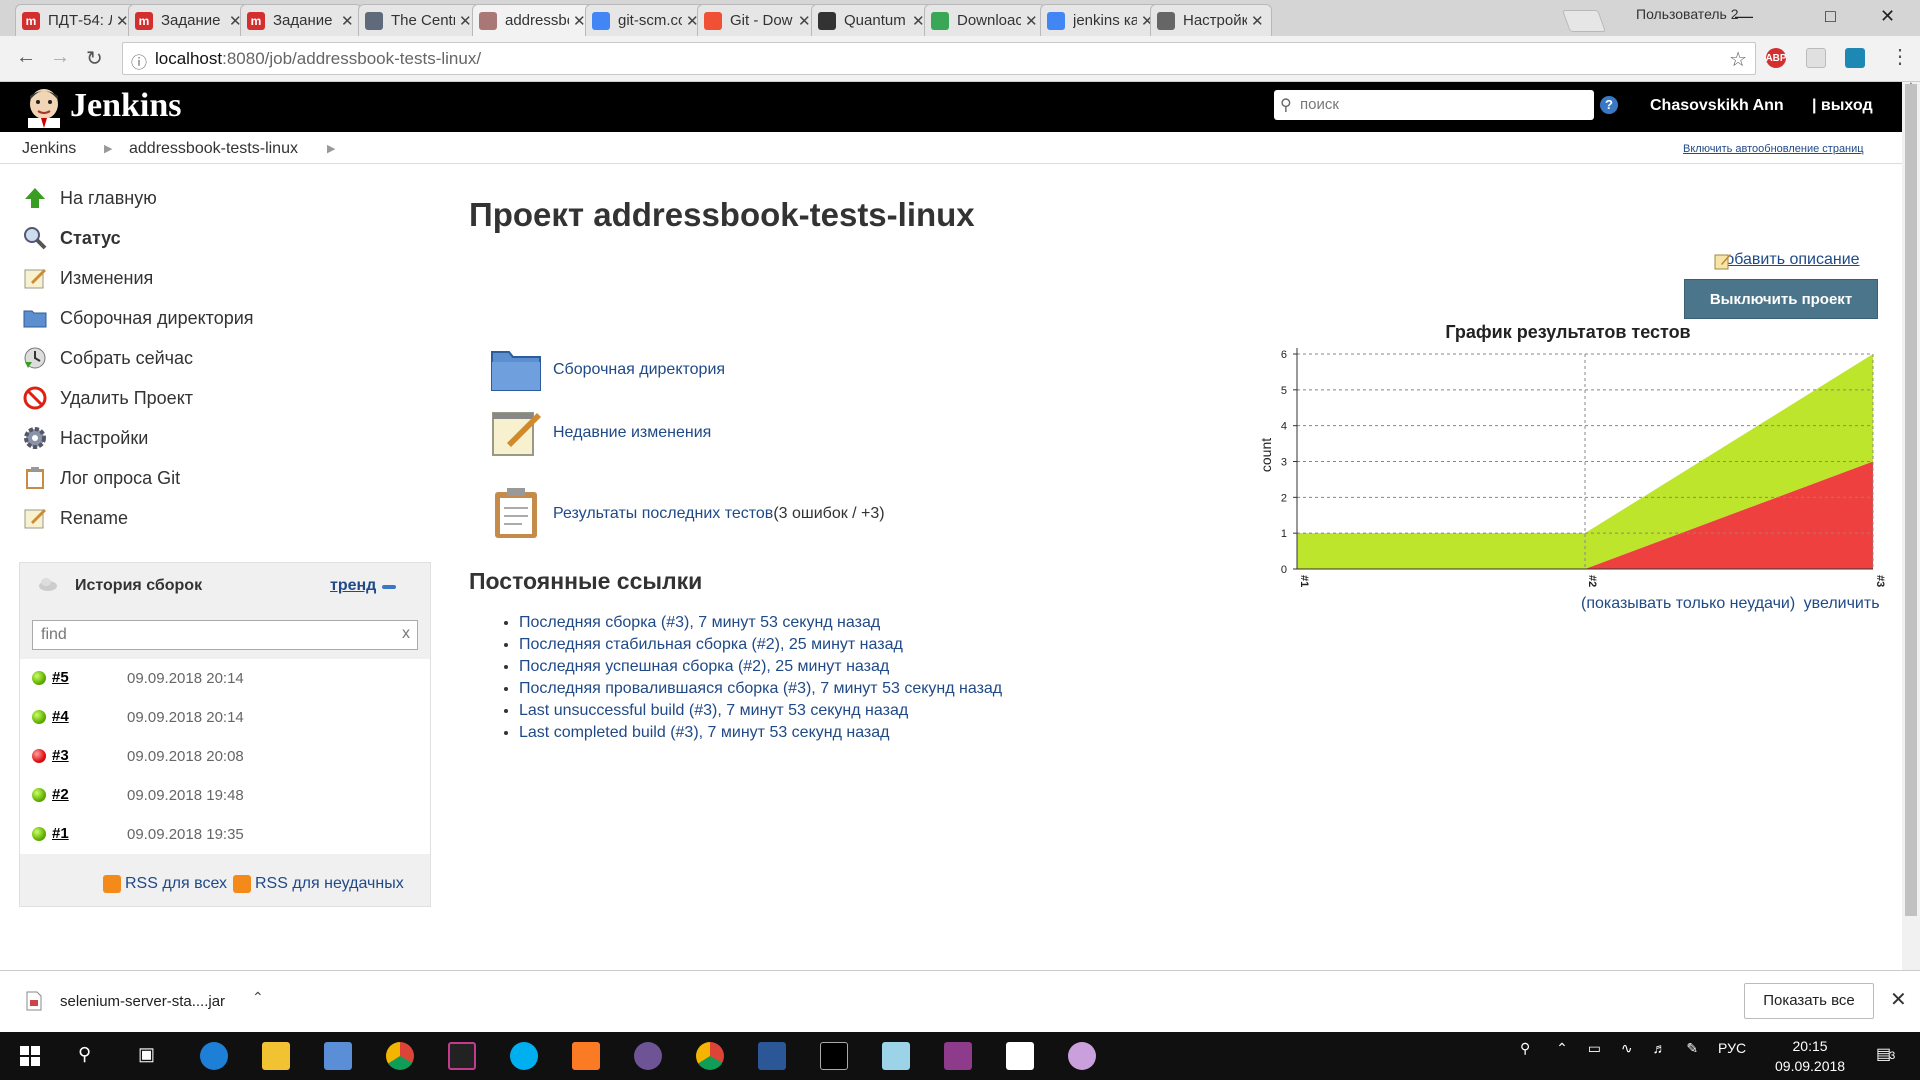 The width and height of the screenshot is (1920, 1080). I want to click on sidebar-task-6: Удалить Проект, so click(107, 398).